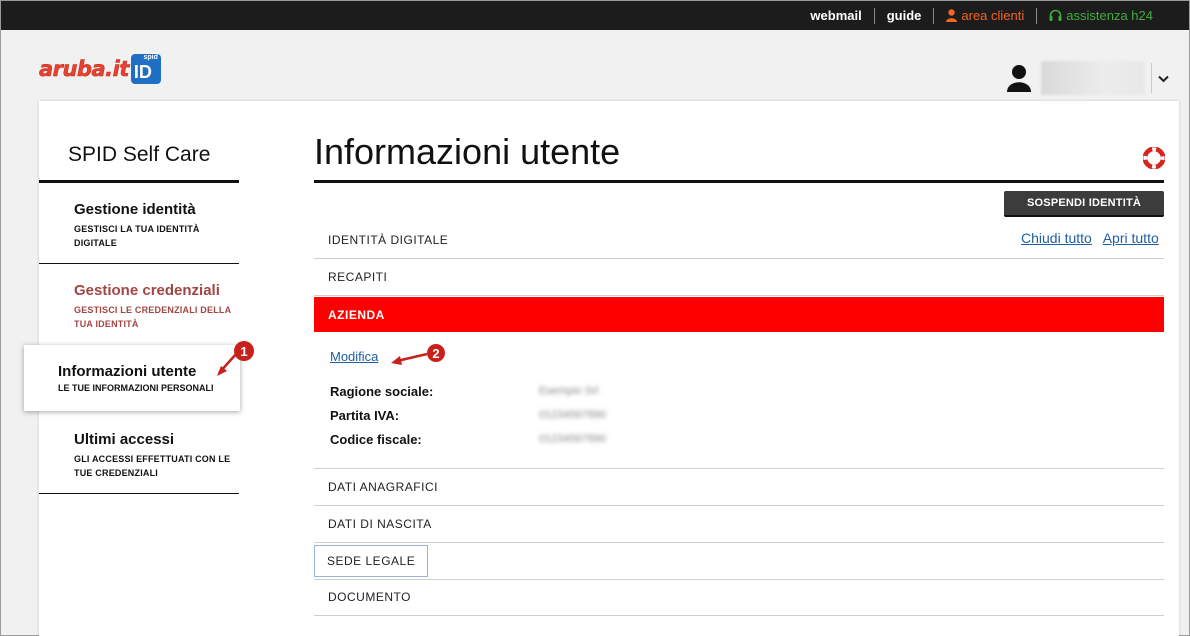 Image resolution: width=1190 pixels, height=636 pixels. What do you see at coordinates (354, 356) in the screenshot?
I see `edit-link: Modifica` at bounding box center [354, 356].